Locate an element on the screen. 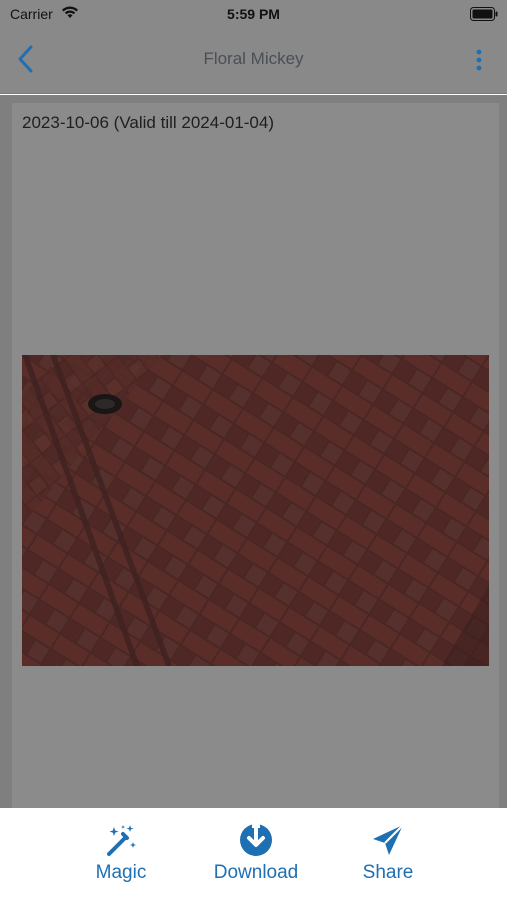  share-label: Share is located at coordinates (388, 872).